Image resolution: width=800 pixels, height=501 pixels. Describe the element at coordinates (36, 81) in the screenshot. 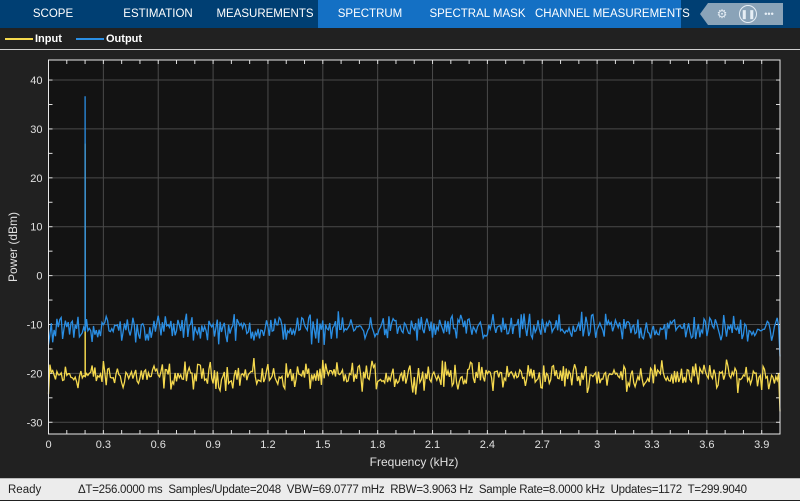

I see `y-tick-label: 40` at that location.